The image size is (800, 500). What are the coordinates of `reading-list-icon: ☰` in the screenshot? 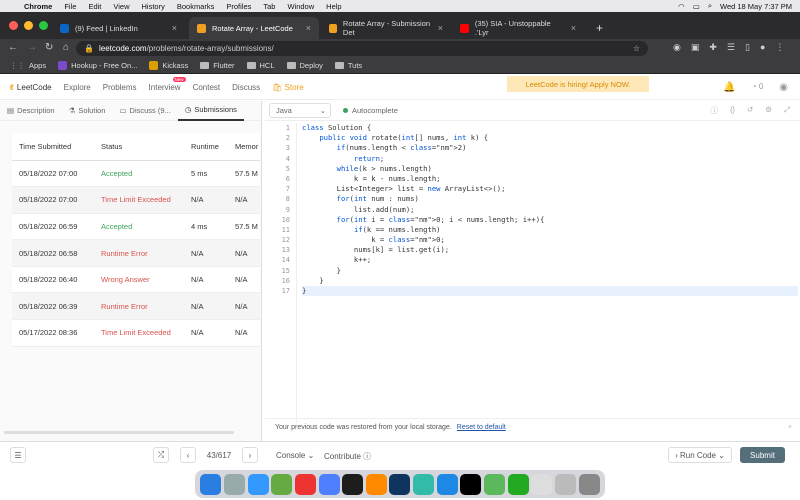 It's located at (731, 47).